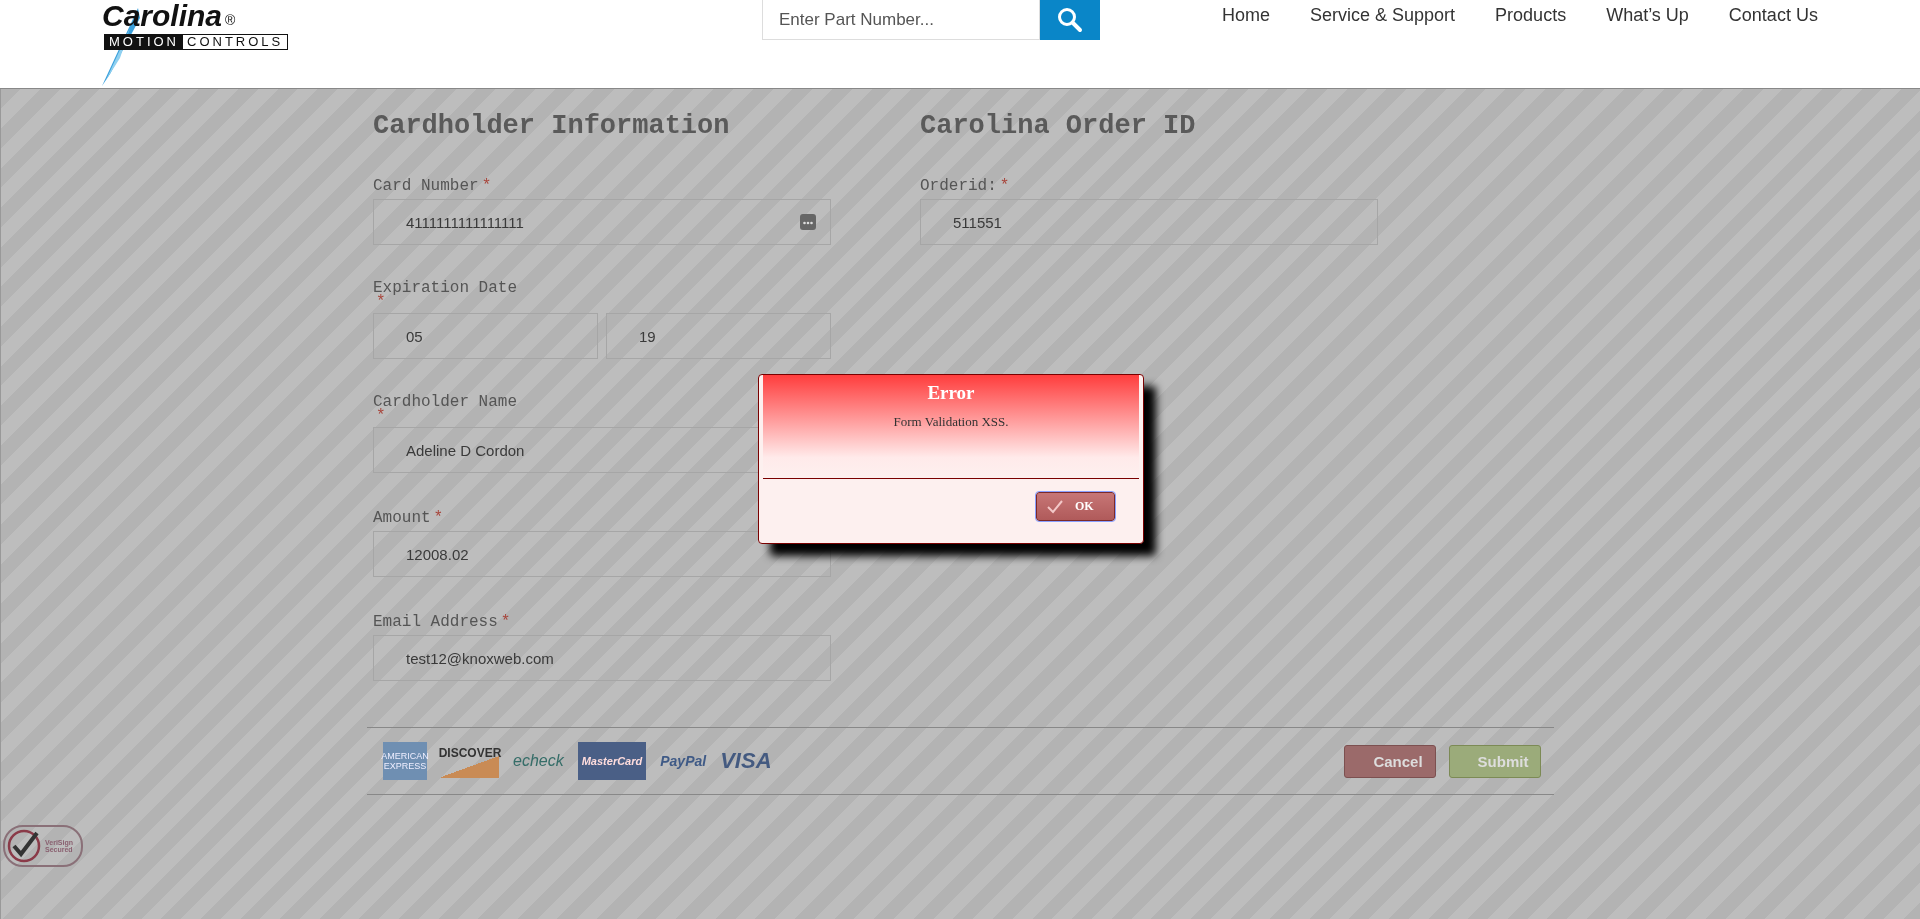 Image resolution: width=1920 pixels, height=919 pixels. Describe the element at coordinates (1773, 15) in the screenshot. I see `nav-link: Contact Us` at that location.